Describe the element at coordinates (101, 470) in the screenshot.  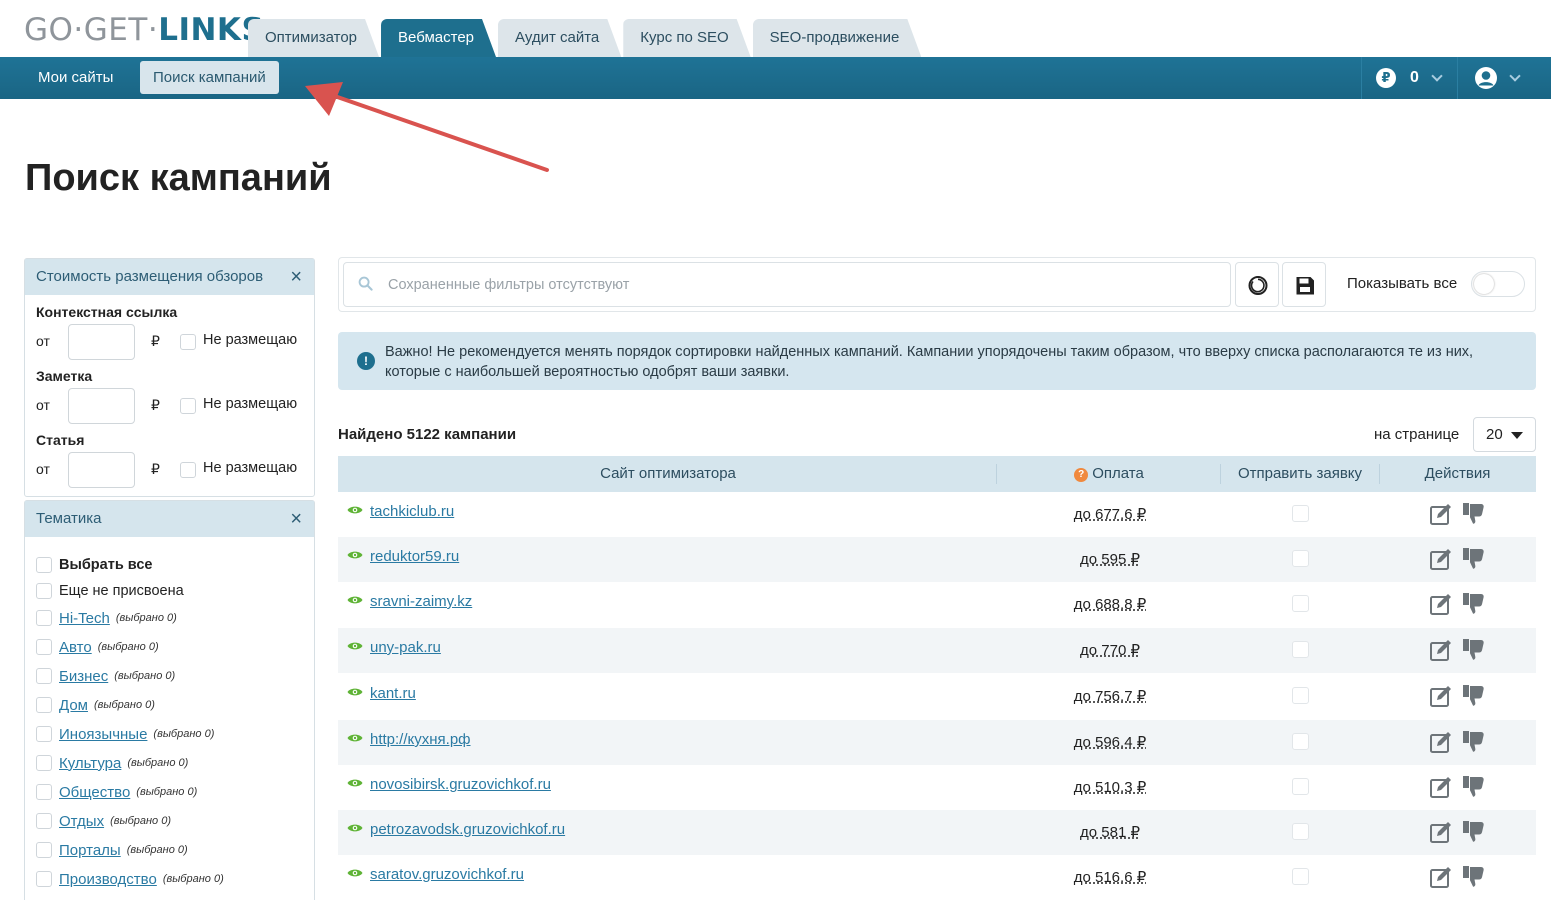
I see `article-price-input` at that location.